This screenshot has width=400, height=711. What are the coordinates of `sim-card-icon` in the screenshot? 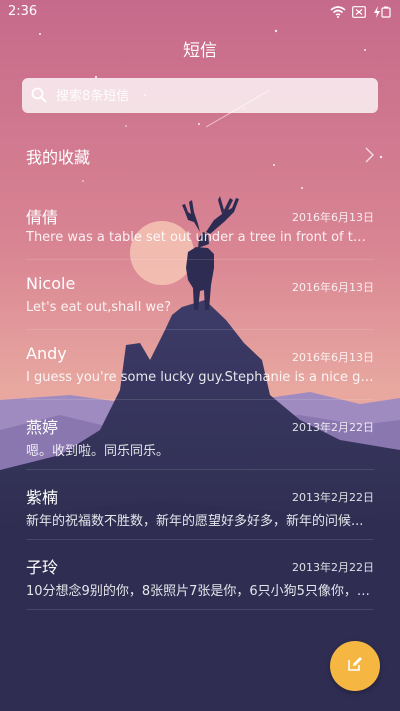 It's located at (359, 12).